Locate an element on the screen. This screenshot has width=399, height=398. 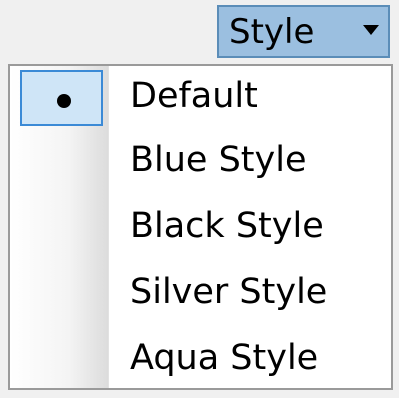
radio-dot-icon is located at coordinates (64, 101).